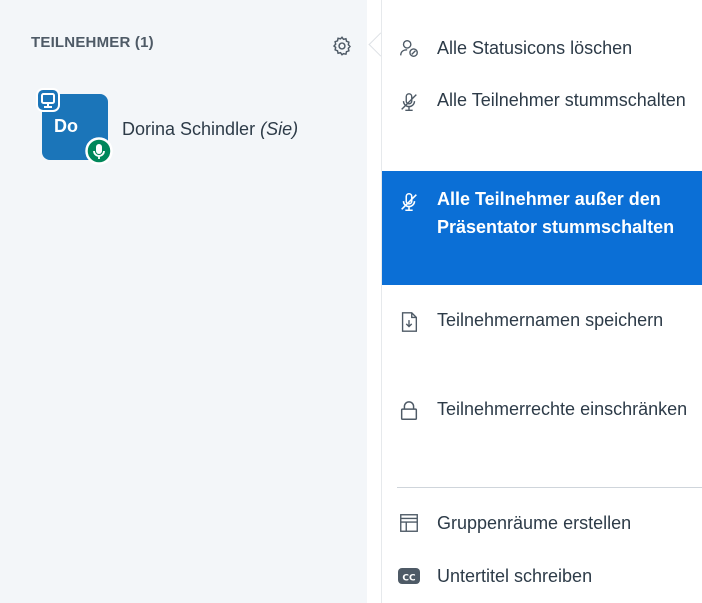 The image size is (702, 603). I want to click on avatar-initials: Do, so click(66, 126).